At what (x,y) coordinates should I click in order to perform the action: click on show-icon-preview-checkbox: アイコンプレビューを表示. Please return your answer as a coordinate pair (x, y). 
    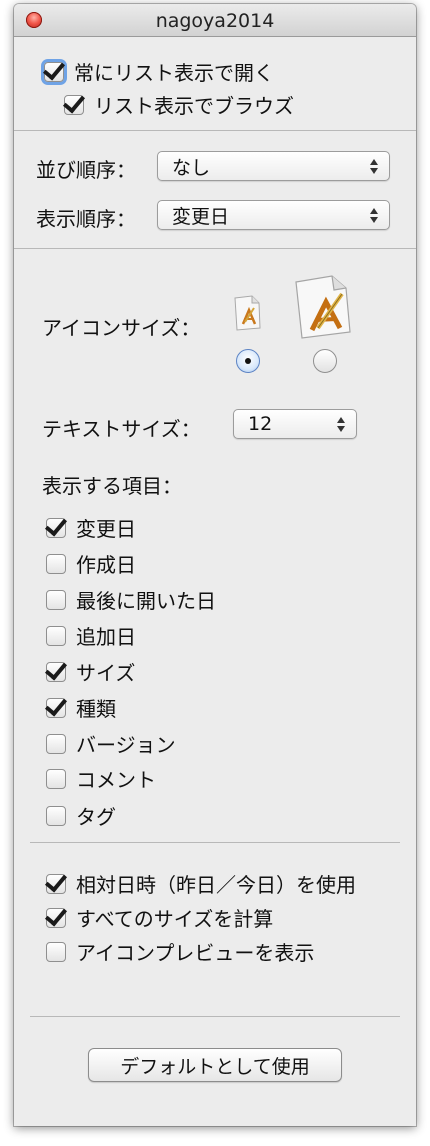
    Looking at the image, I should click on (180, 951).